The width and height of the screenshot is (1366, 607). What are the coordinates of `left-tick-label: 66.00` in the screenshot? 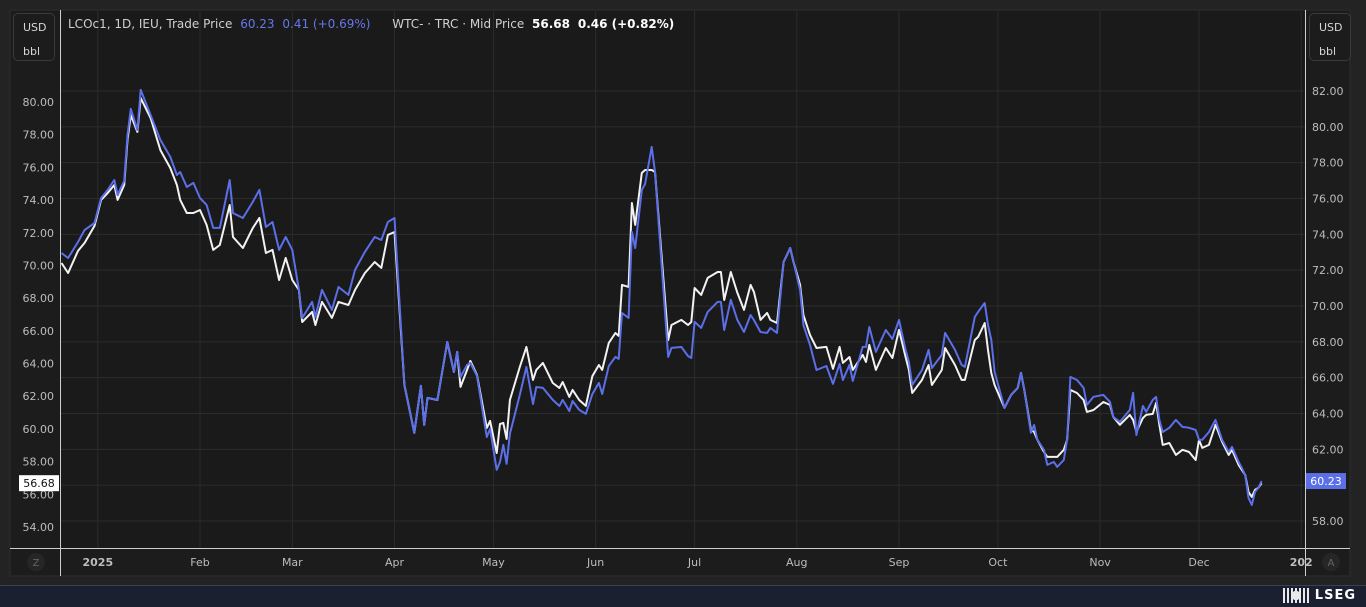 It's located at (39, 331).